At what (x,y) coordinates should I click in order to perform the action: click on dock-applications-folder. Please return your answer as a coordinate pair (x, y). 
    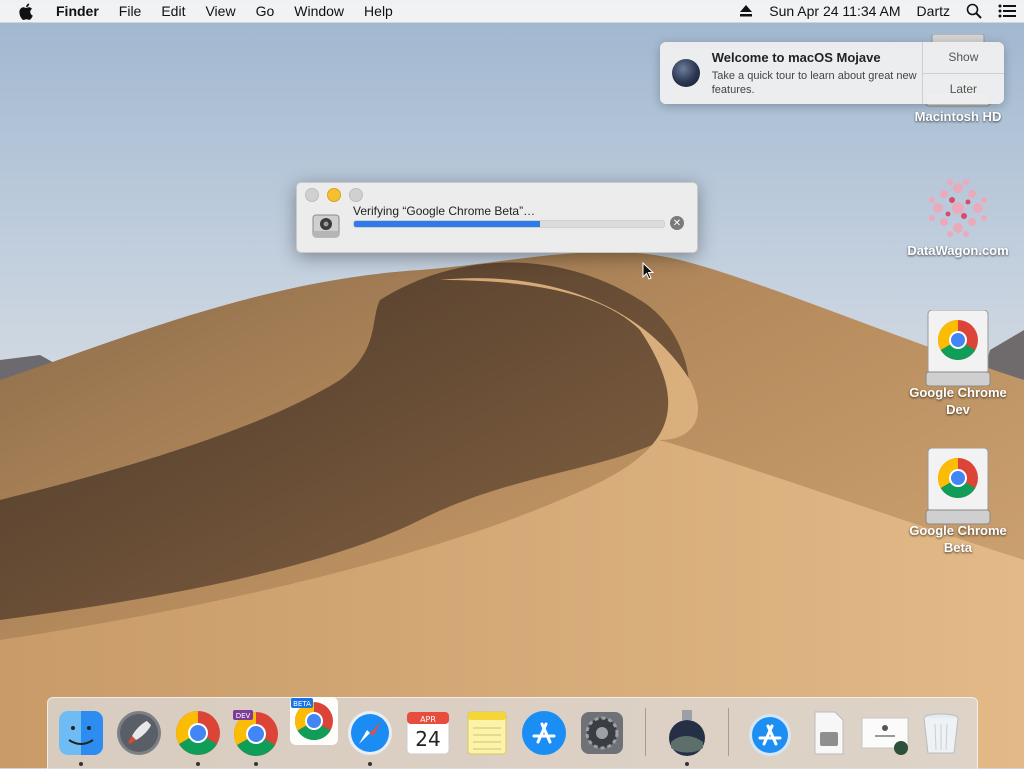
    Looking at the image, I should click on (770, 733).